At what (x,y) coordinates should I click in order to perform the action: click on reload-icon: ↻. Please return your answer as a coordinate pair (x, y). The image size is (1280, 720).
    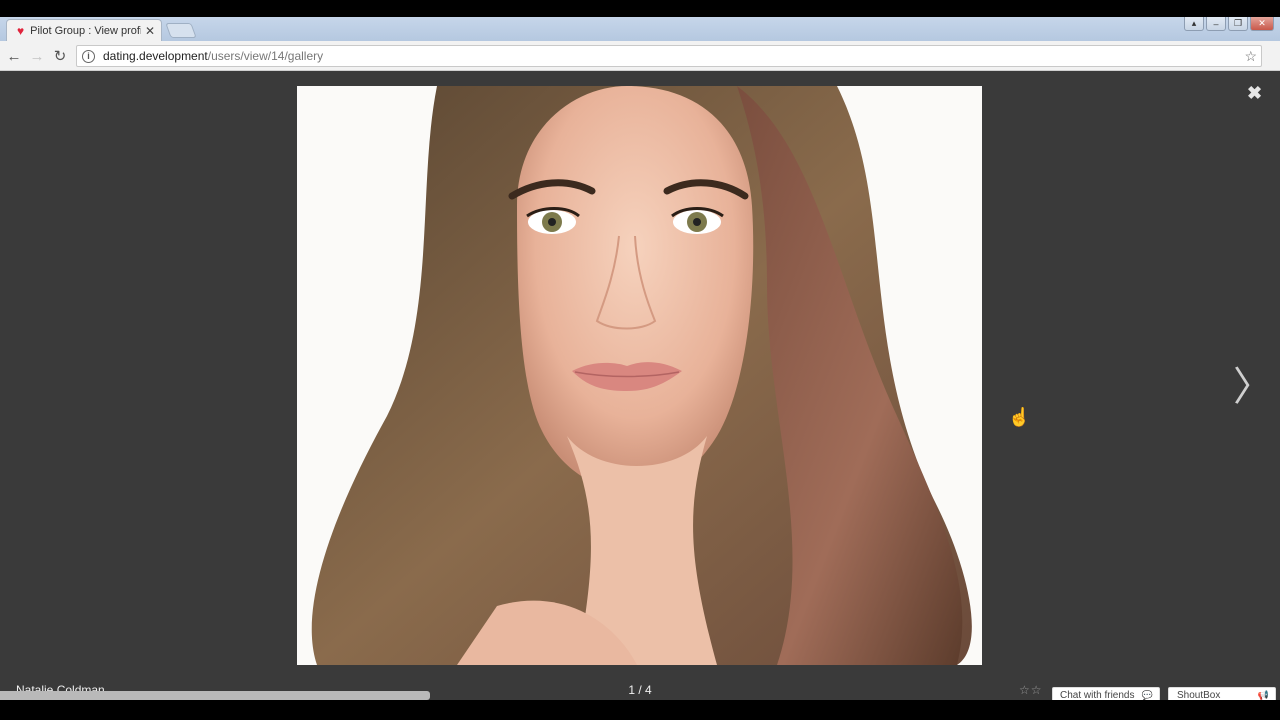
    Looking at the image, I should click on (60, 56).